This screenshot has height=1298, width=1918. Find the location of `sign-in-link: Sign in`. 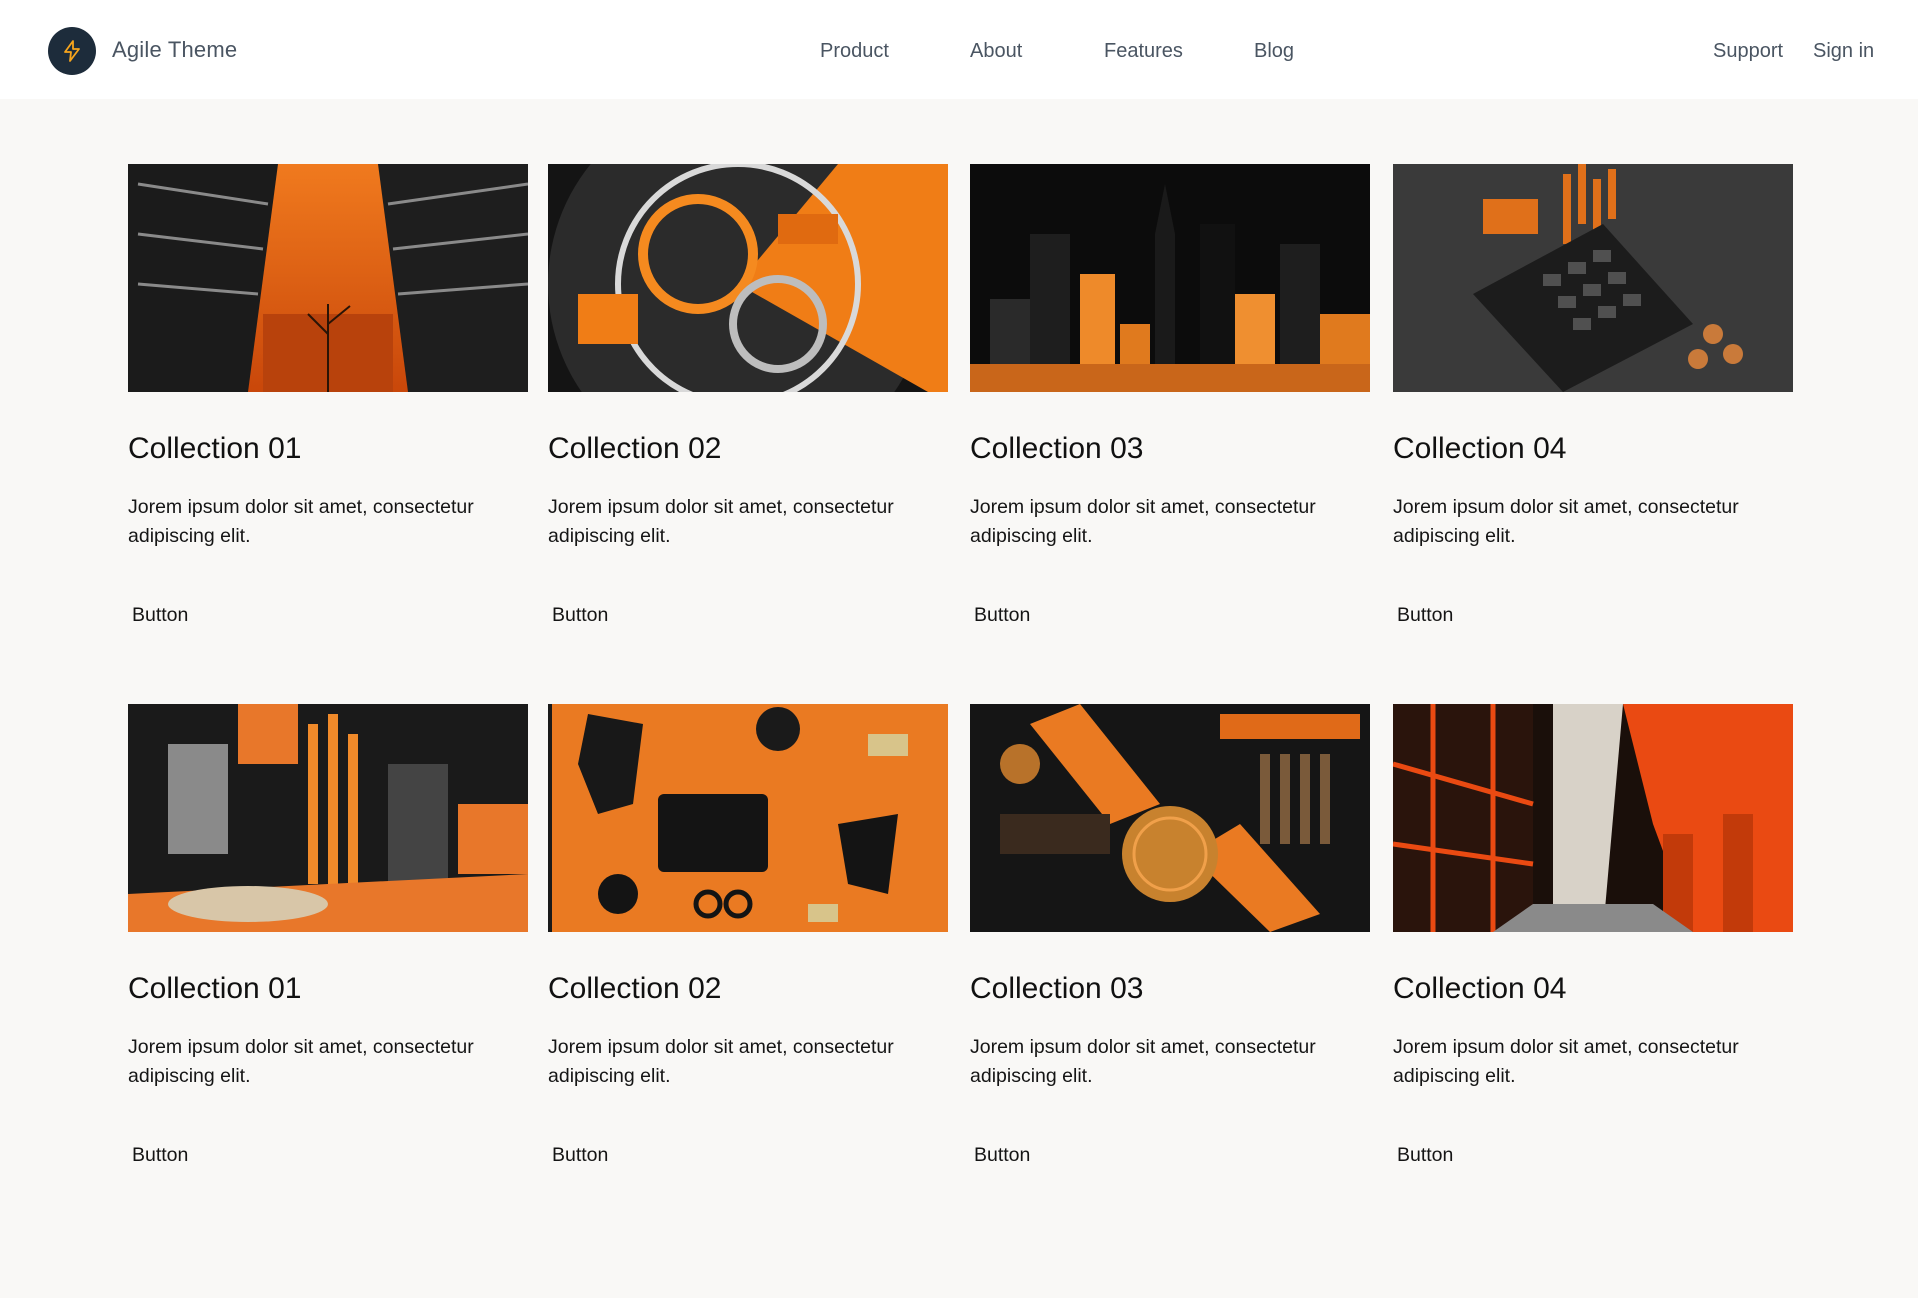

sign-in-link: Sign in is located at coordinates (1843, 51).